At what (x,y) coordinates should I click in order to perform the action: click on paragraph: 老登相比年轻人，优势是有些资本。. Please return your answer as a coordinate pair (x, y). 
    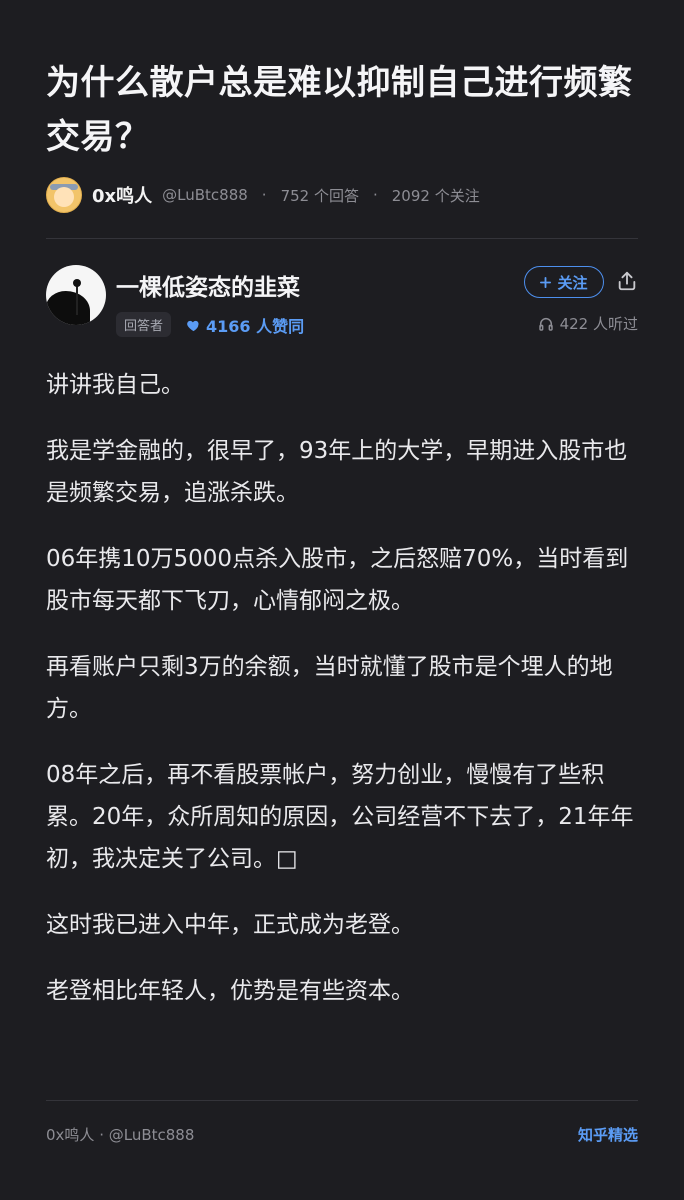
    Looking at the image, I should click on (230, 991).